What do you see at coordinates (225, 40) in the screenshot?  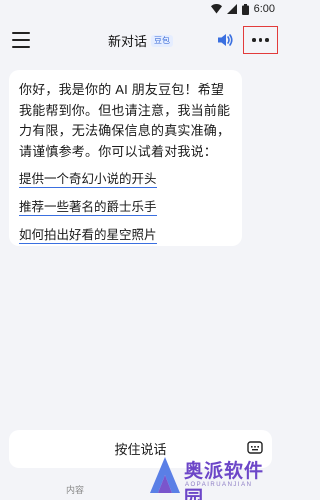 I see `speaker-icon` at bounding box center [225, 40].